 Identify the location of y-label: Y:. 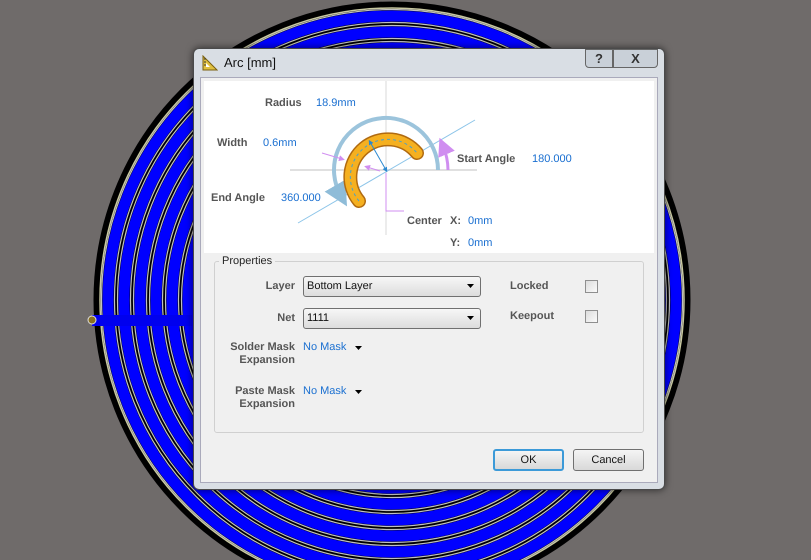
(455, 243).